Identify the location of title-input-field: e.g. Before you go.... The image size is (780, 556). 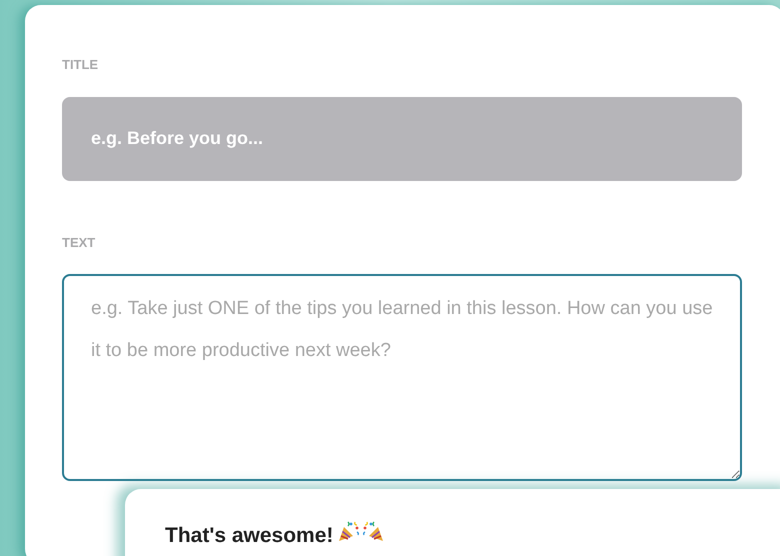
(402, 138).